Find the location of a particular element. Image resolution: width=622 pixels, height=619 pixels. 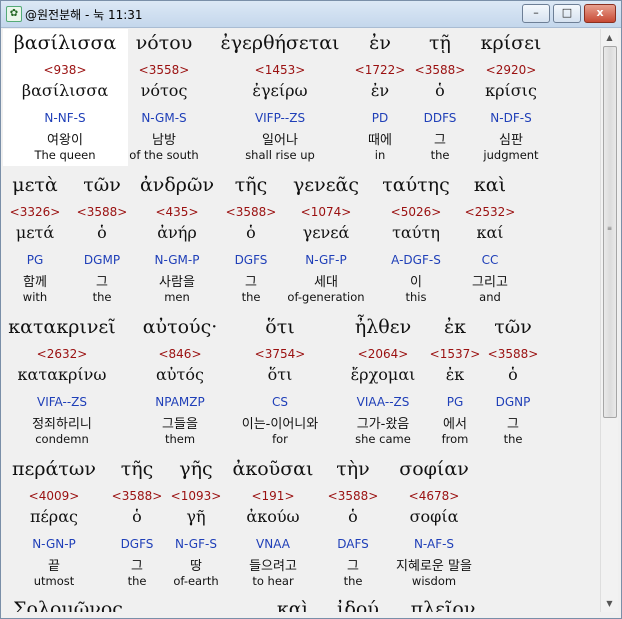

app-icon: ✿ is located at coordinates (14, 14).